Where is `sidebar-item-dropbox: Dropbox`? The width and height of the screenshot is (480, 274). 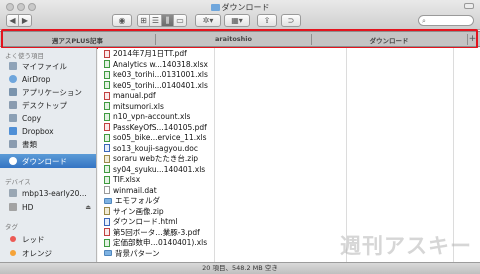 sidebar-item-dropbox: Dropbox is located at coordinates (48, 131).